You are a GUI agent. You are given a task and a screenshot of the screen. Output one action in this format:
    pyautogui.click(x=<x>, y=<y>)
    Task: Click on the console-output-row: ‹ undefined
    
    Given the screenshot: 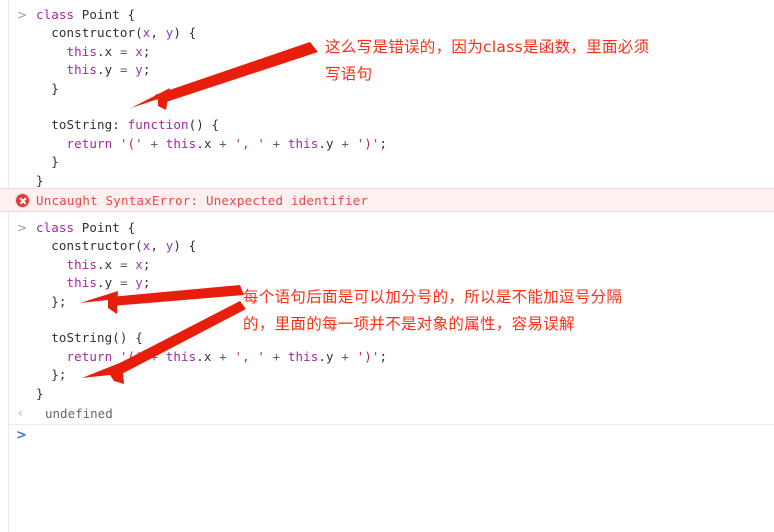 What is the action you would take?
    pyautogui.click(x=391, y=414)
    